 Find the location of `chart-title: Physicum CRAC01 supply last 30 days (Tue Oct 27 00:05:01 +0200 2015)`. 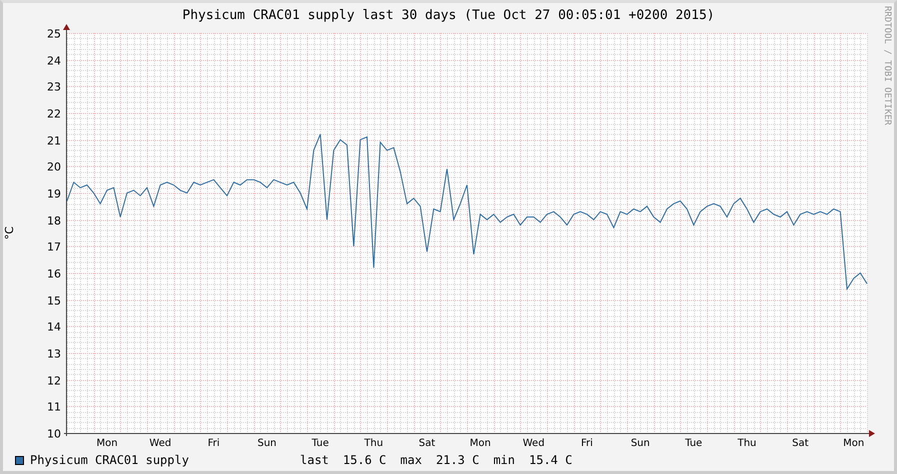

chart-title: Physicum CRAC01 supply last 30 days (Tue Oct 27 00:05:01 +0200 2015) is located at coordinates (448, 16).